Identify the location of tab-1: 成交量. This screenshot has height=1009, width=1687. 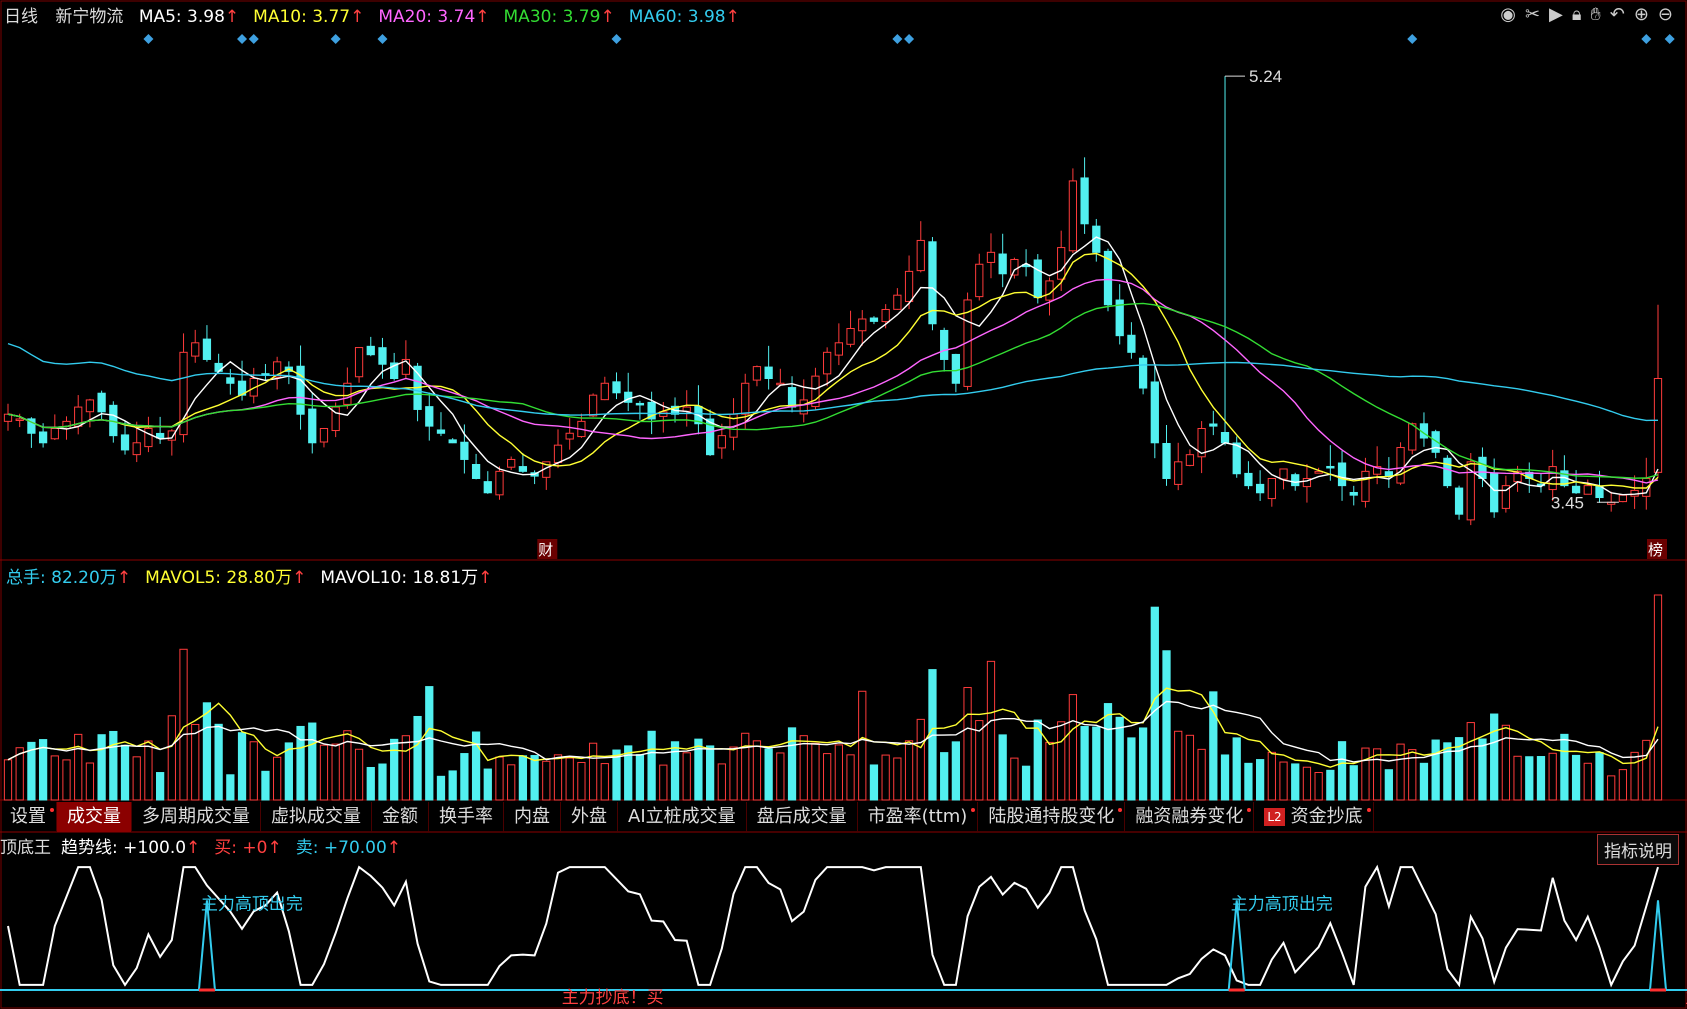
(94, 817).